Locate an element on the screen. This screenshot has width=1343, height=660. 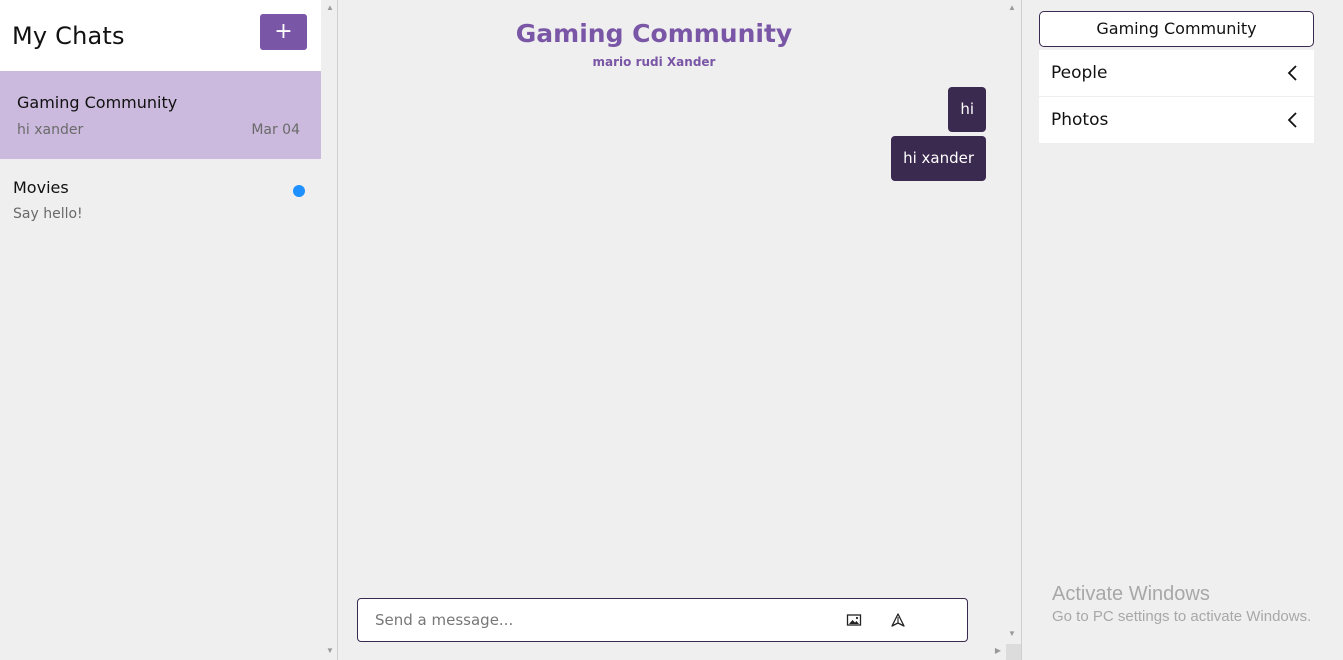
scroll-right-arrow-icon: ▶ is located at coordinates (998, 651).